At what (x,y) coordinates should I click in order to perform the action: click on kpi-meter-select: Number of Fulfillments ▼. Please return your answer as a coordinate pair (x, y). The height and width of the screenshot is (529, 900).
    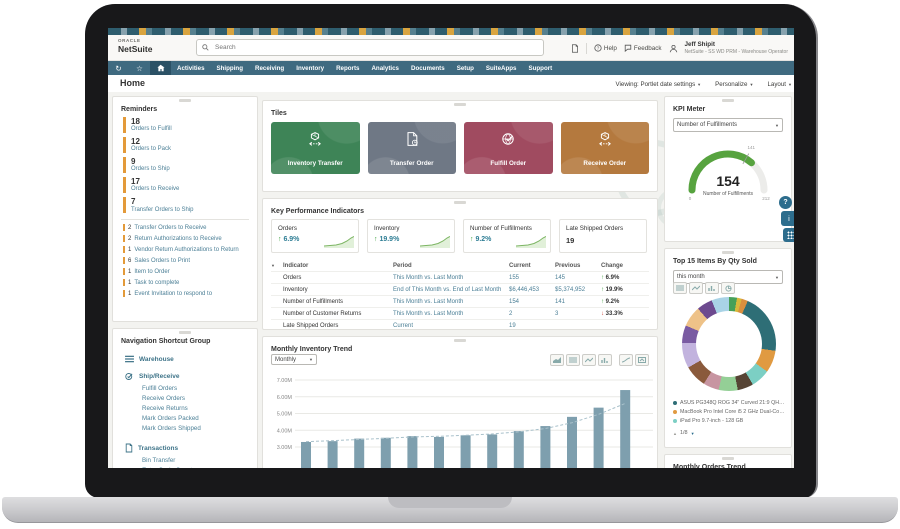
    Looking at the image, I should click on (728, 125).